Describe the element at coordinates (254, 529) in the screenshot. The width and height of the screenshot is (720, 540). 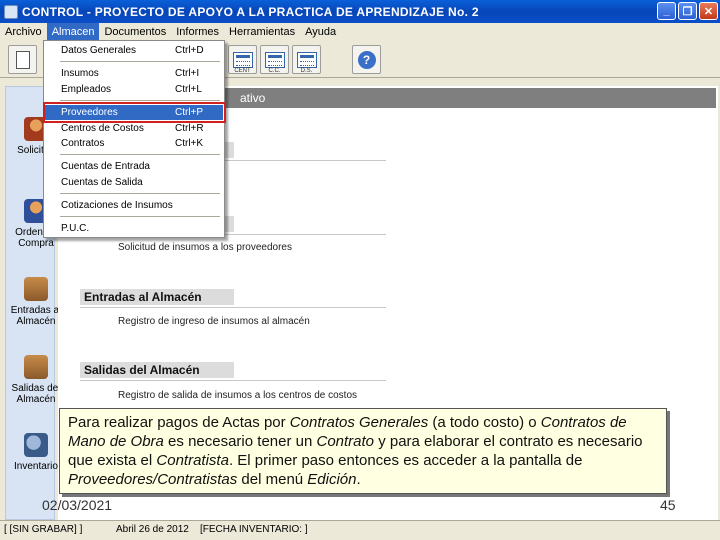
I see `status-inventory-date: [FECHA INVENTARIO: ]` at that location.